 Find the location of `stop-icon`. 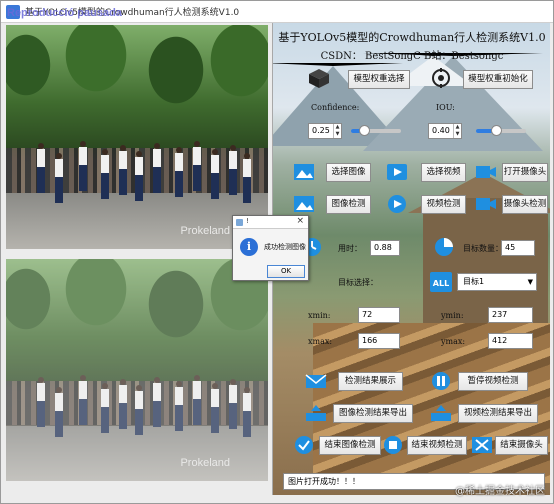

stop-icon is located at coordinates (393, 445).